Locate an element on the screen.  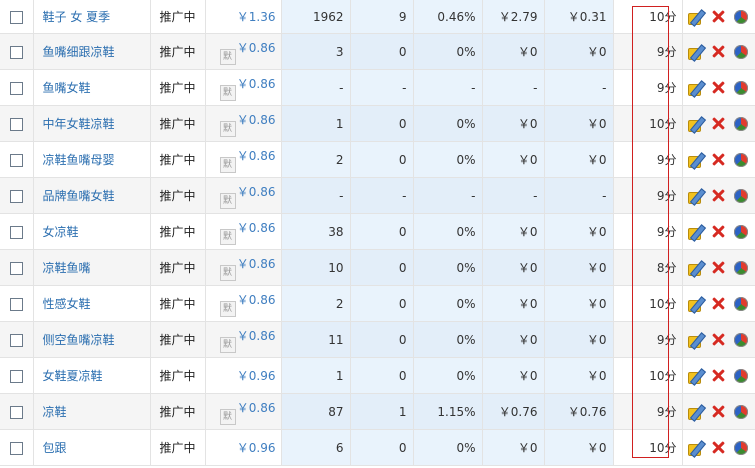
keyword-link: 中年女鞋凉鞋 is located at coordinates (79, 124).